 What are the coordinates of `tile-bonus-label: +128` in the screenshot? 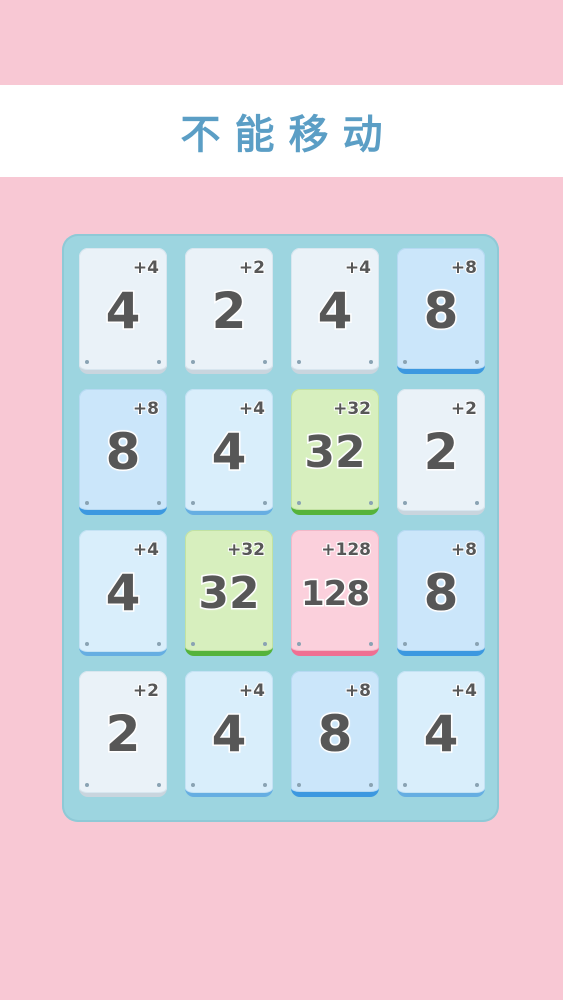 It's located at (346, 550).